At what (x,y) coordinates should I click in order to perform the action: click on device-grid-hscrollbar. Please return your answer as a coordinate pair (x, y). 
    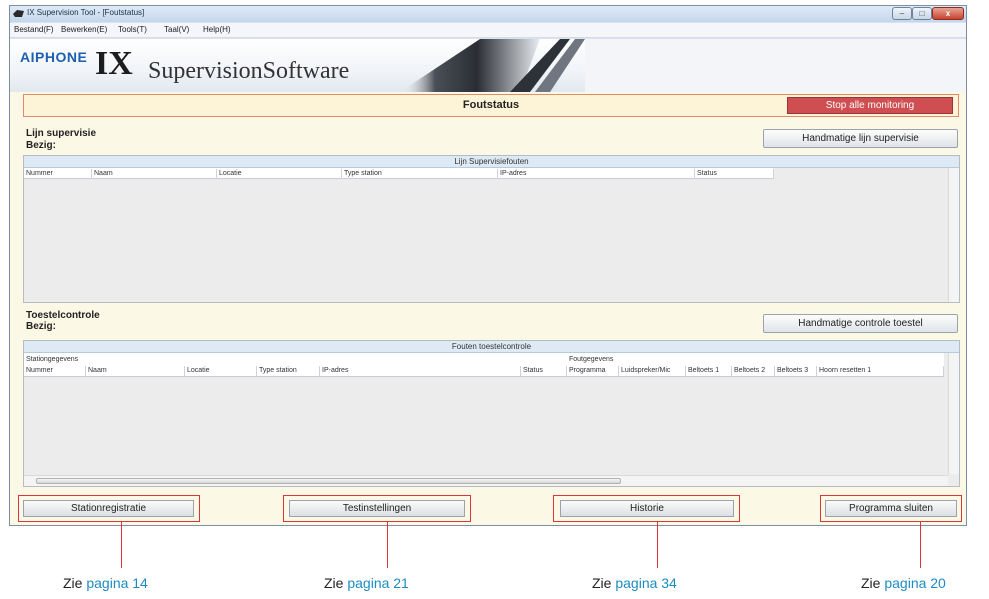
    Looking at the image, I should click on (486, 480).